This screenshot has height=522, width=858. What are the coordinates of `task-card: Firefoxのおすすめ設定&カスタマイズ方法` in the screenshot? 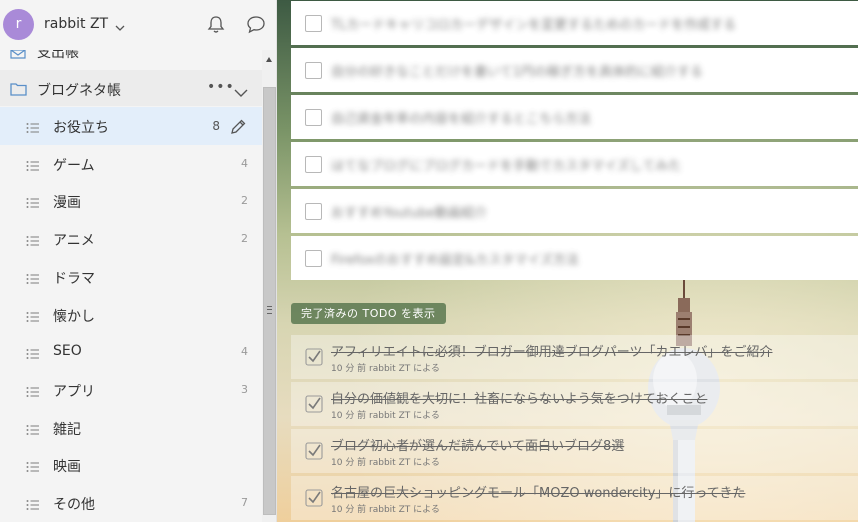 It's located at (574, 258).